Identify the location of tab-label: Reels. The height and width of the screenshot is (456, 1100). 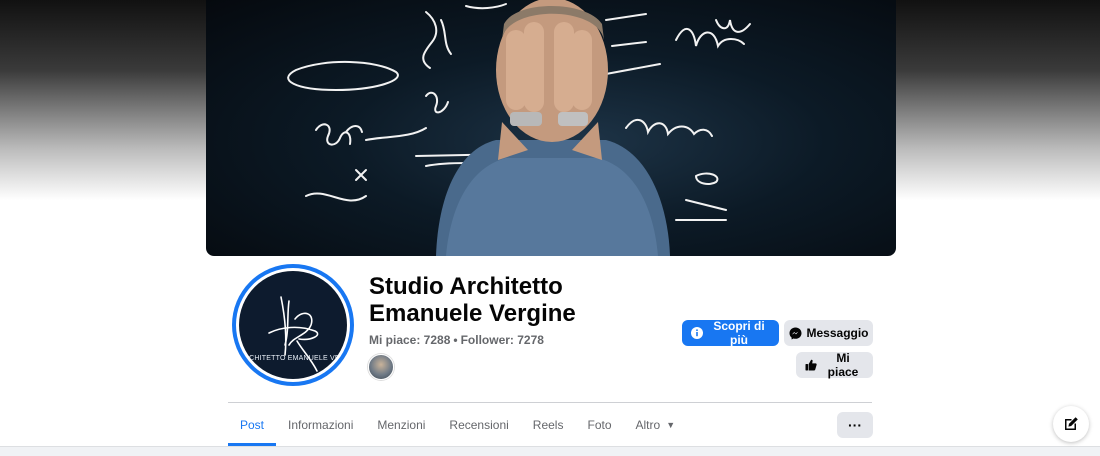
(548, 425).